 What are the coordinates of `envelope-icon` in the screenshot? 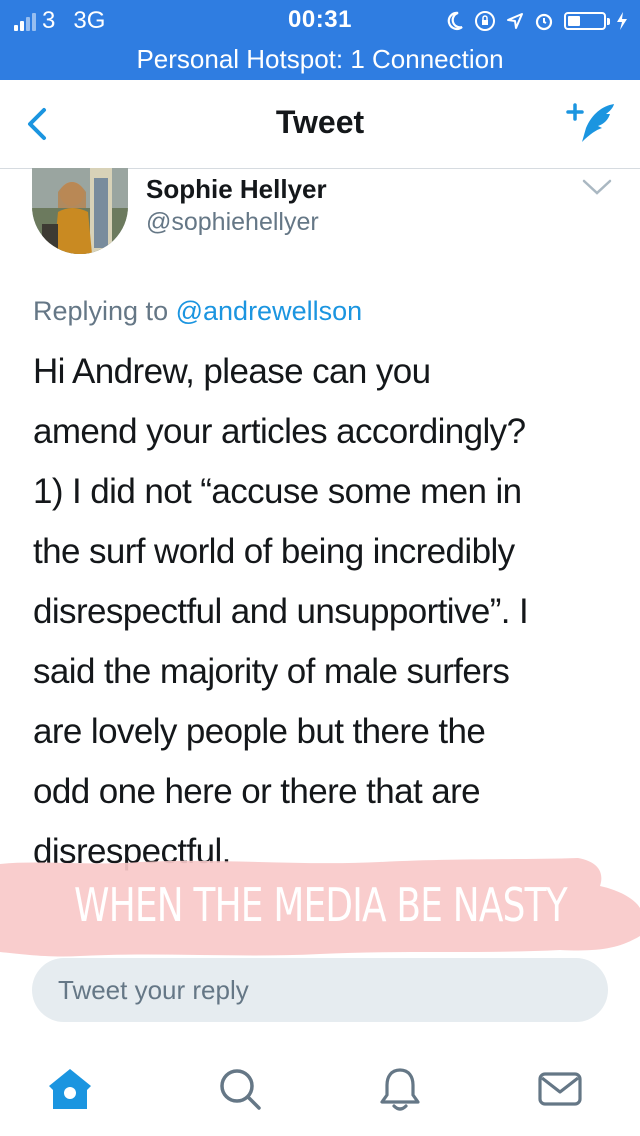 It's located at (560, 1089).